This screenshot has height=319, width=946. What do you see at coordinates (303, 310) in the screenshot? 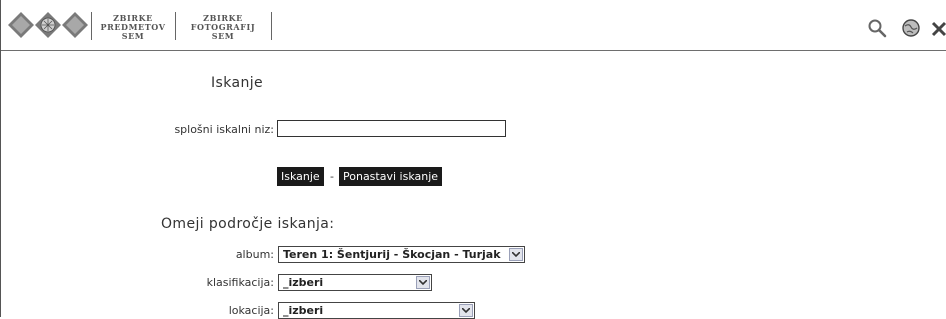
I see `lokacija-selected-value: _izberi` at bounding box center [303, 310].